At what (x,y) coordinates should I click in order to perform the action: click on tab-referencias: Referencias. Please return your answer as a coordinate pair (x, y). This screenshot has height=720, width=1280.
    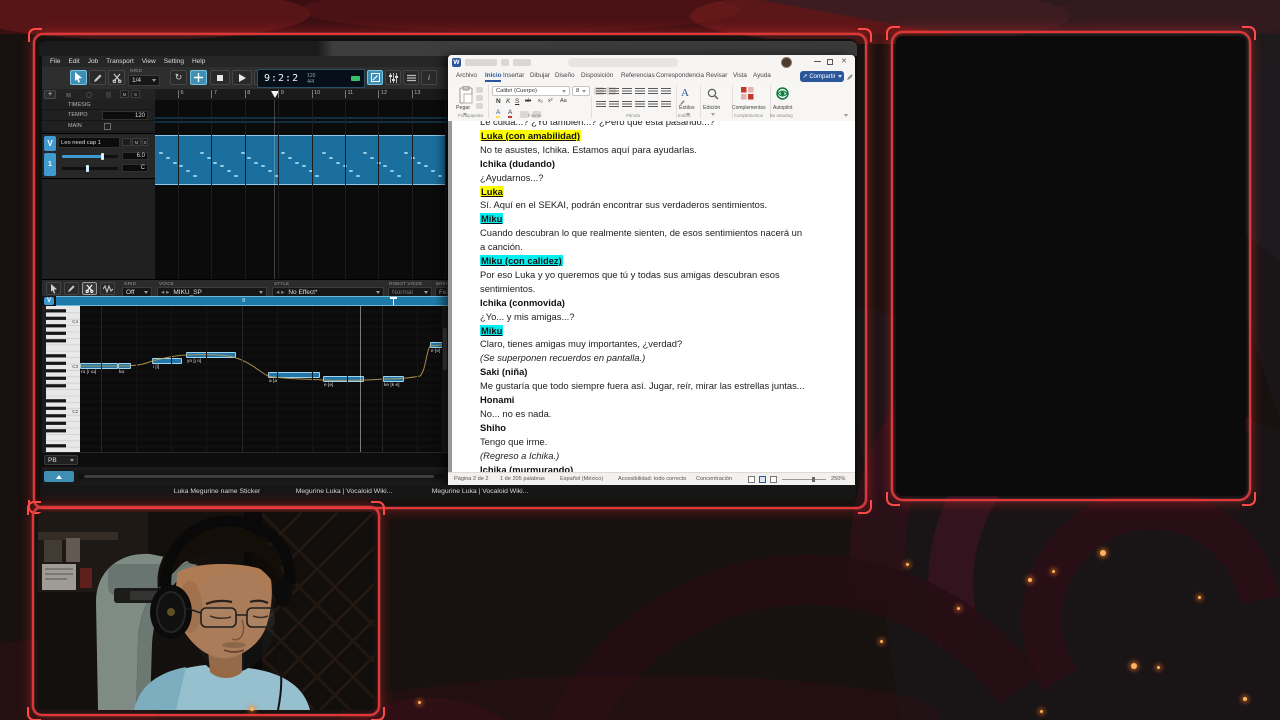
    Looking at the image, I should click on (638, 75).